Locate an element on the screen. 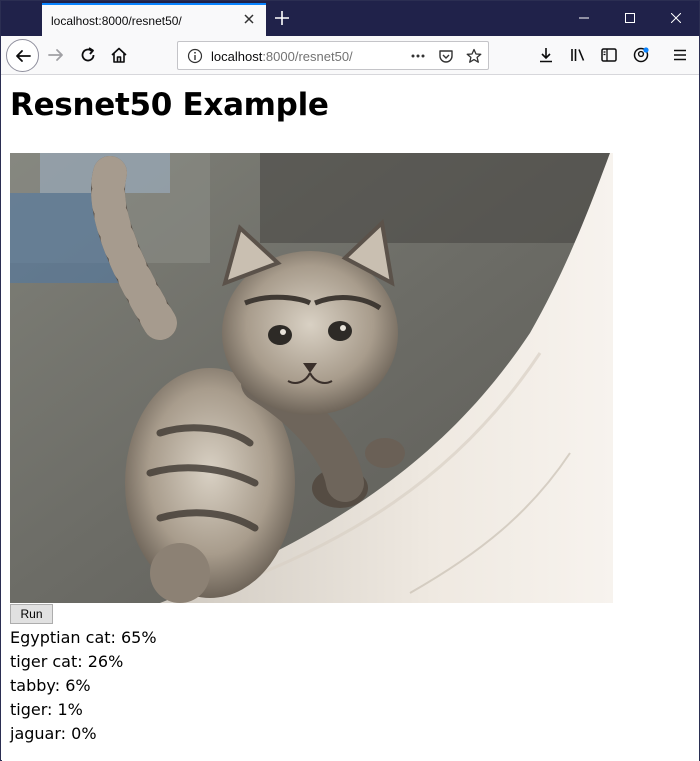 The image size is (700, 761). result-item: tiger cat: 26% is located at coordinates (67, 661).